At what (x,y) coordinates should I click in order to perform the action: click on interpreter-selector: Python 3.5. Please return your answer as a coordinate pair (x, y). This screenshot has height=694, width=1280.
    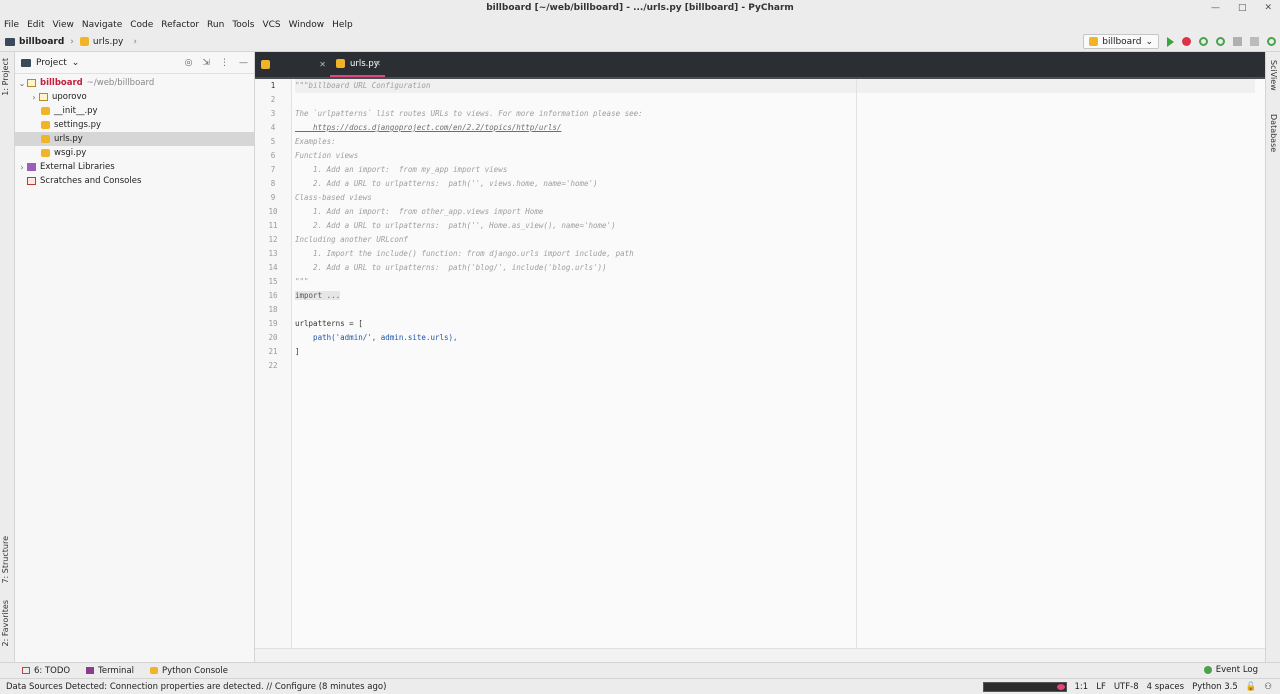
    Looking at the image, I should click on (1215, 687).